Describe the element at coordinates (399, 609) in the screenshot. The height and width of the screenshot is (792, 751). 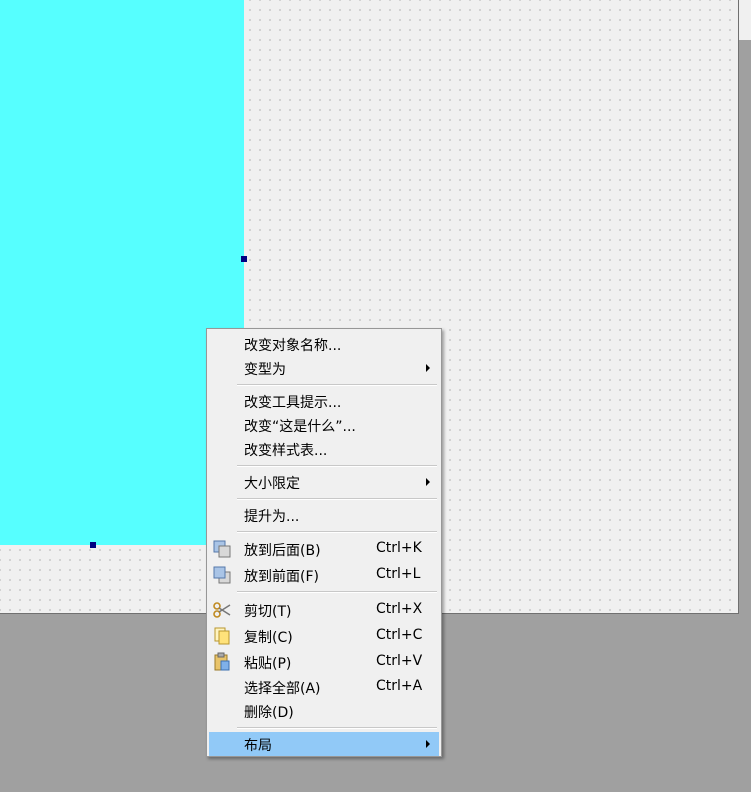
I see `menu-item-shortcut: Ctrl+X` at that location.